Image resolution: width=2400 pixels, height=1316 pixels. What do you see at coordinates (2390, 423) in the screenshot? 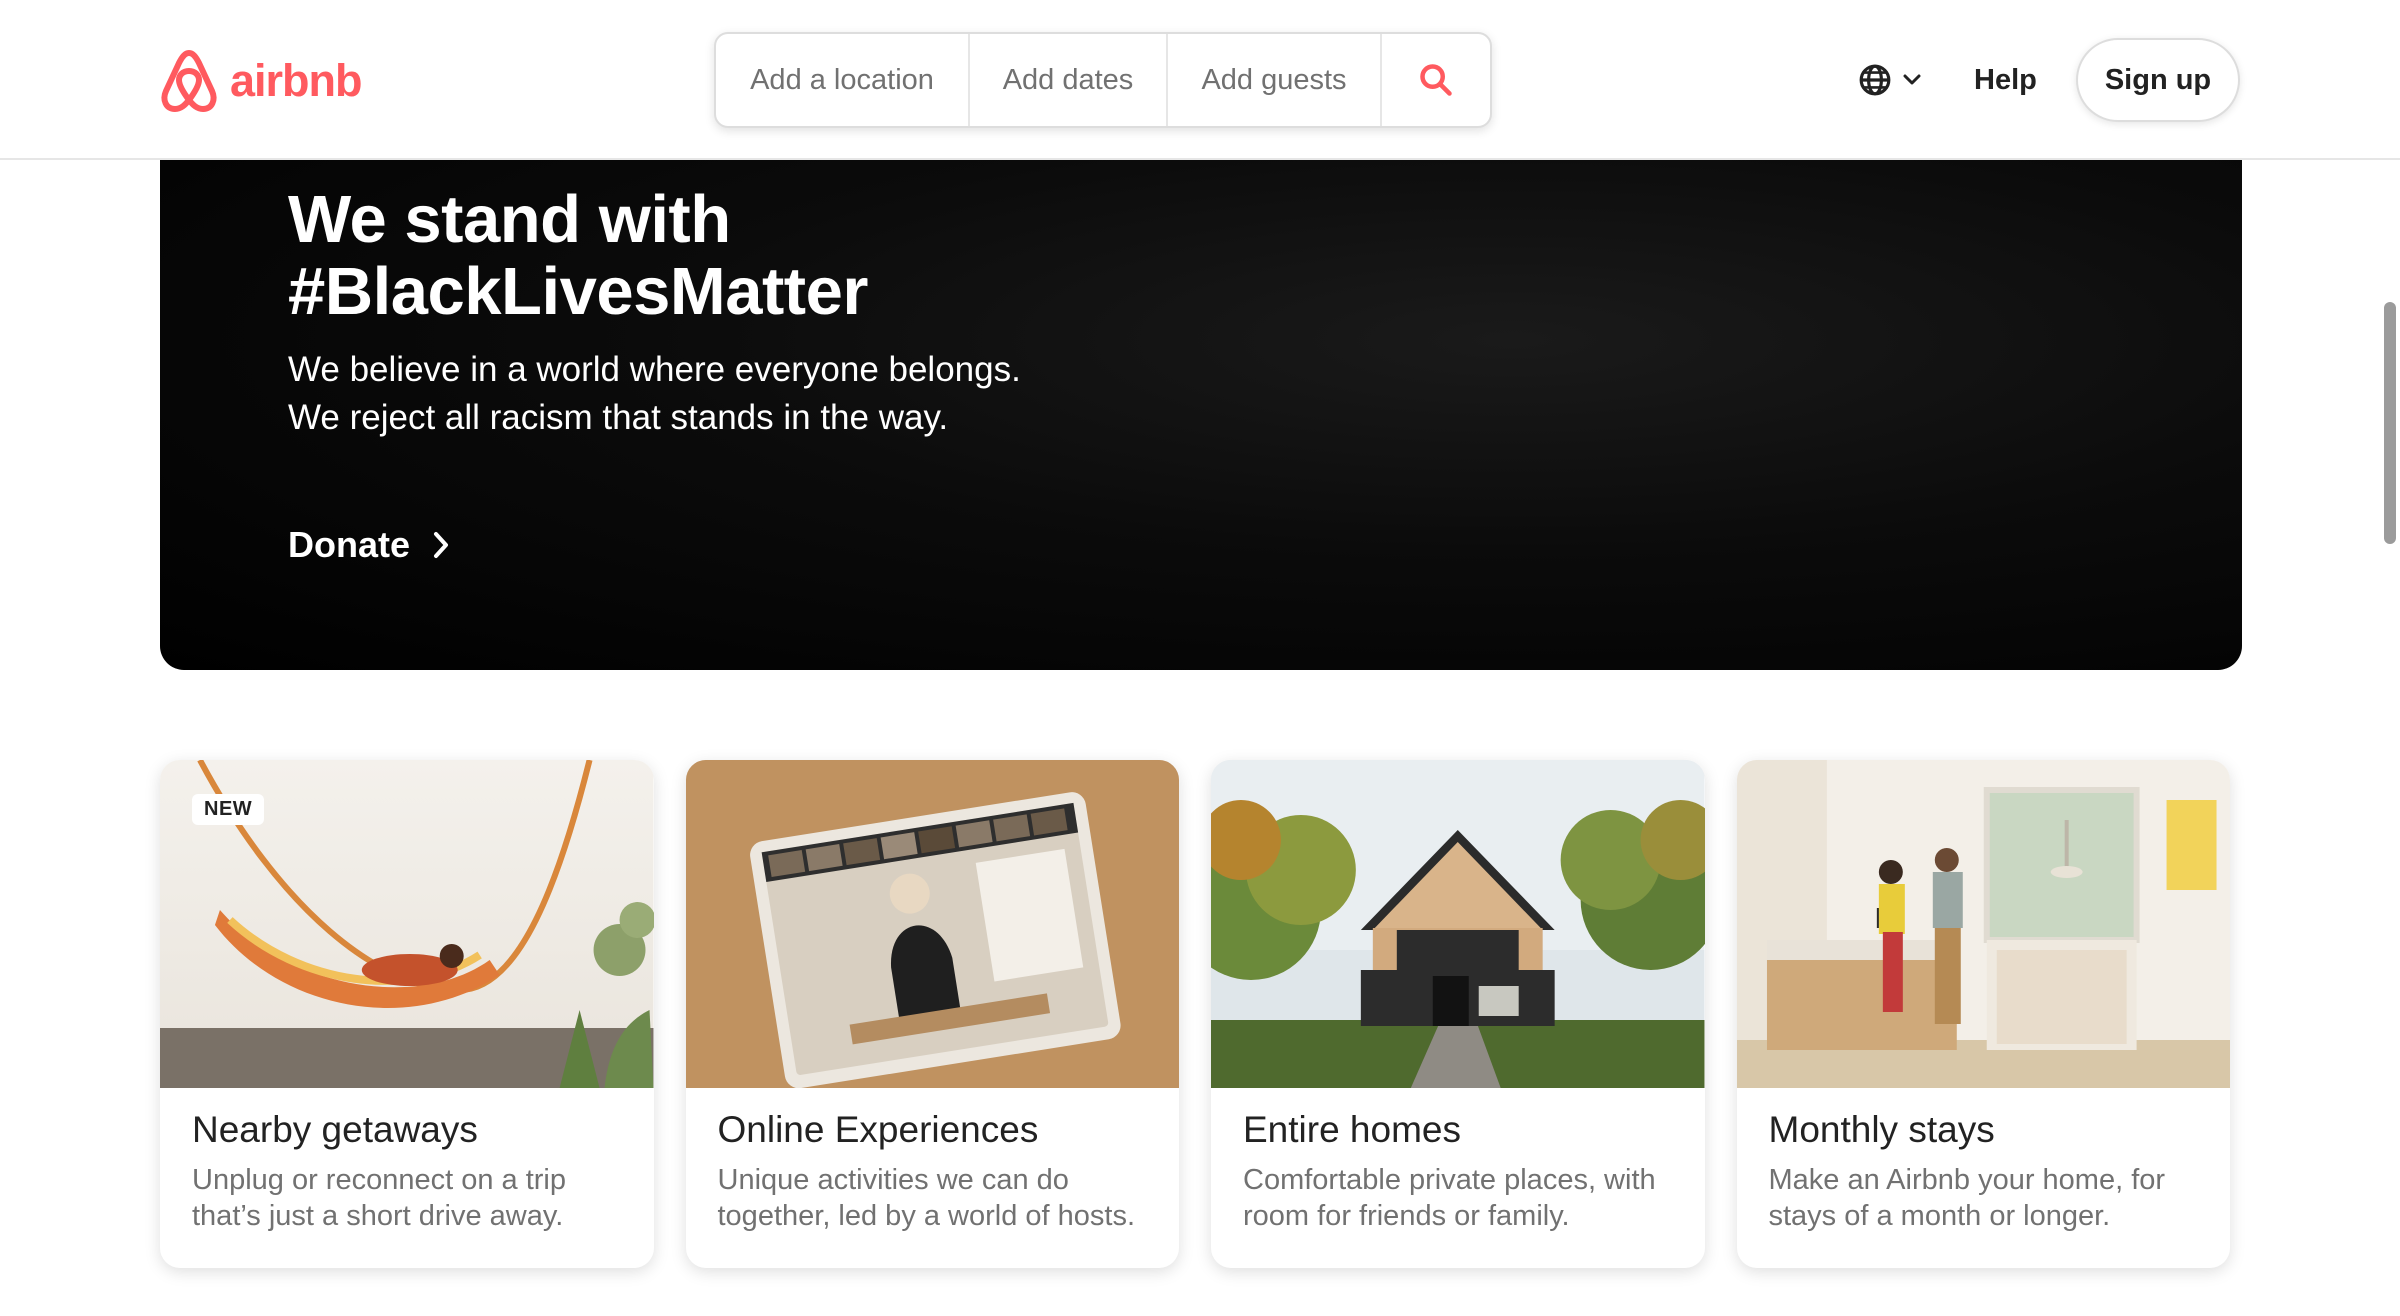
I see `scrollbar-thumb` at bounding box center [2390, 423].